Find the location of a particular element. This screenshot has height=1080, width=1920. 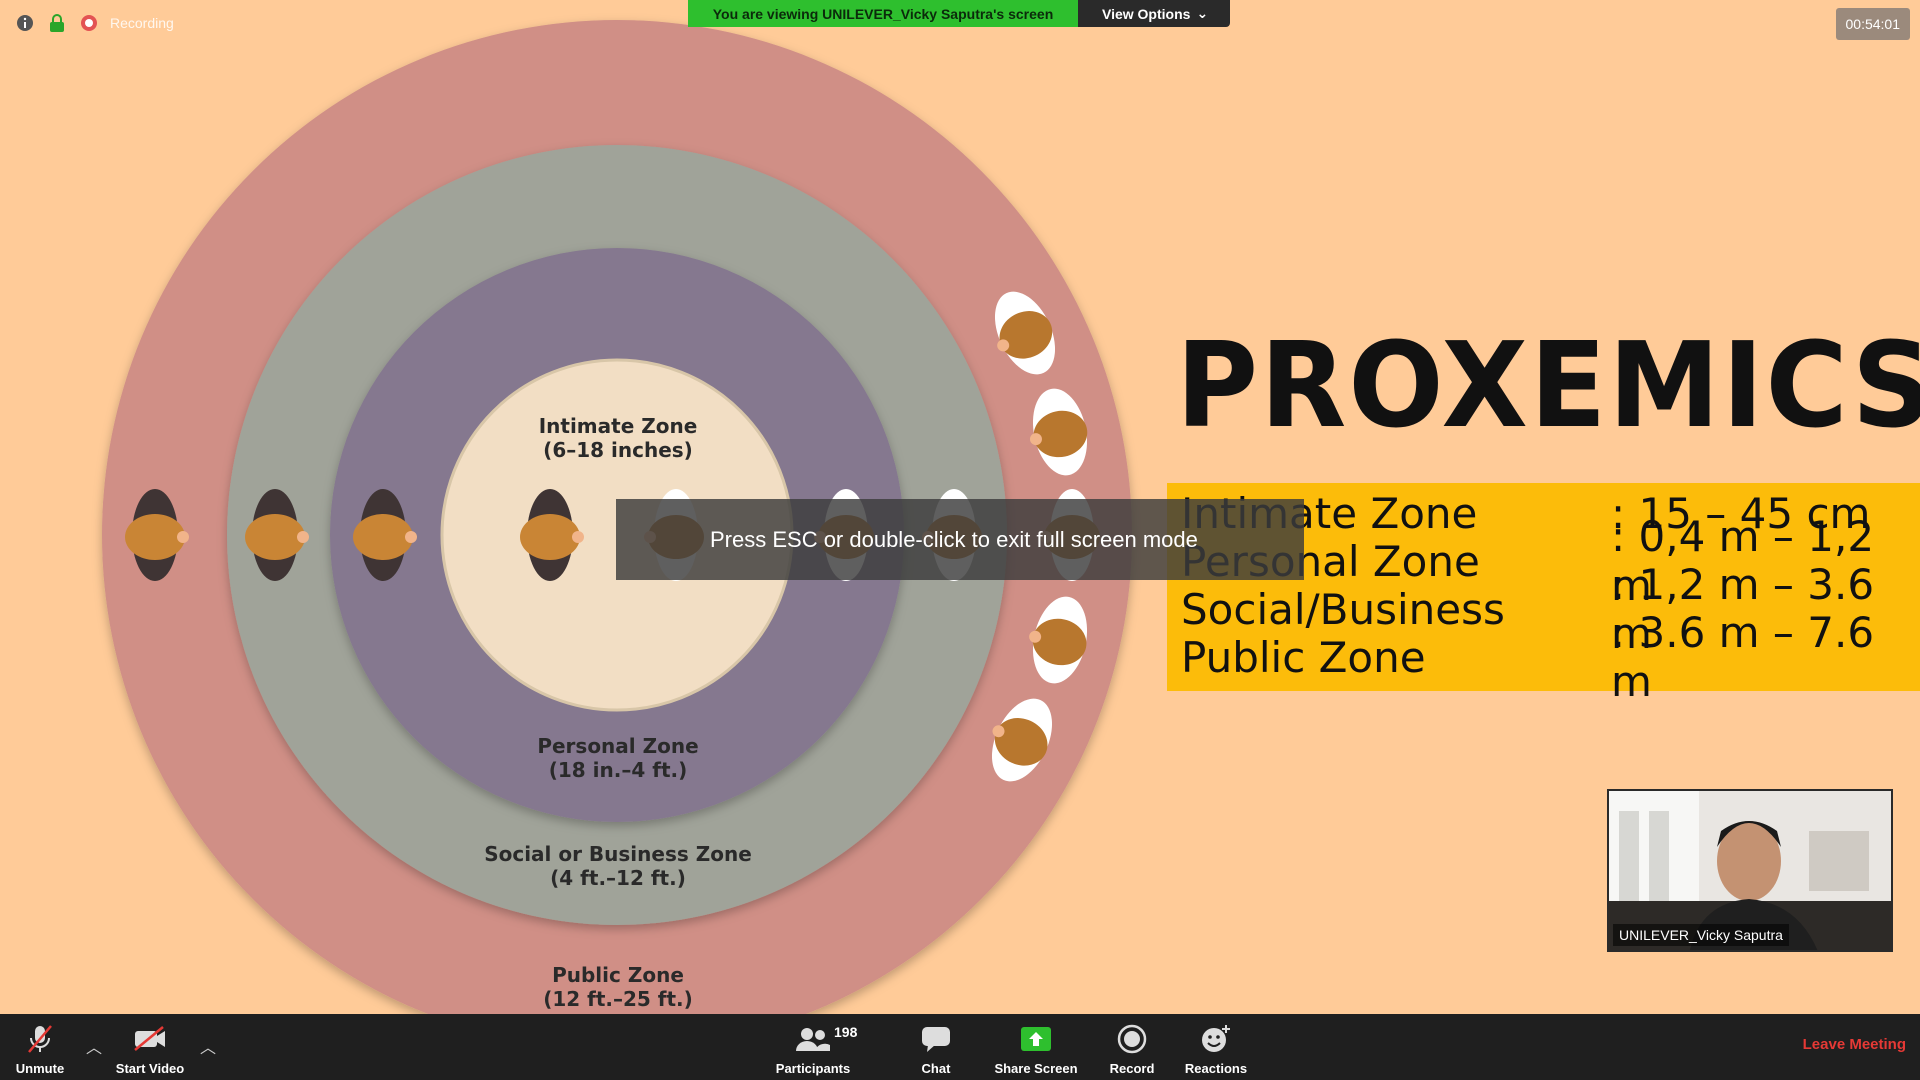

reactions-button: Reactions is located at coordinates (1216, 1047).